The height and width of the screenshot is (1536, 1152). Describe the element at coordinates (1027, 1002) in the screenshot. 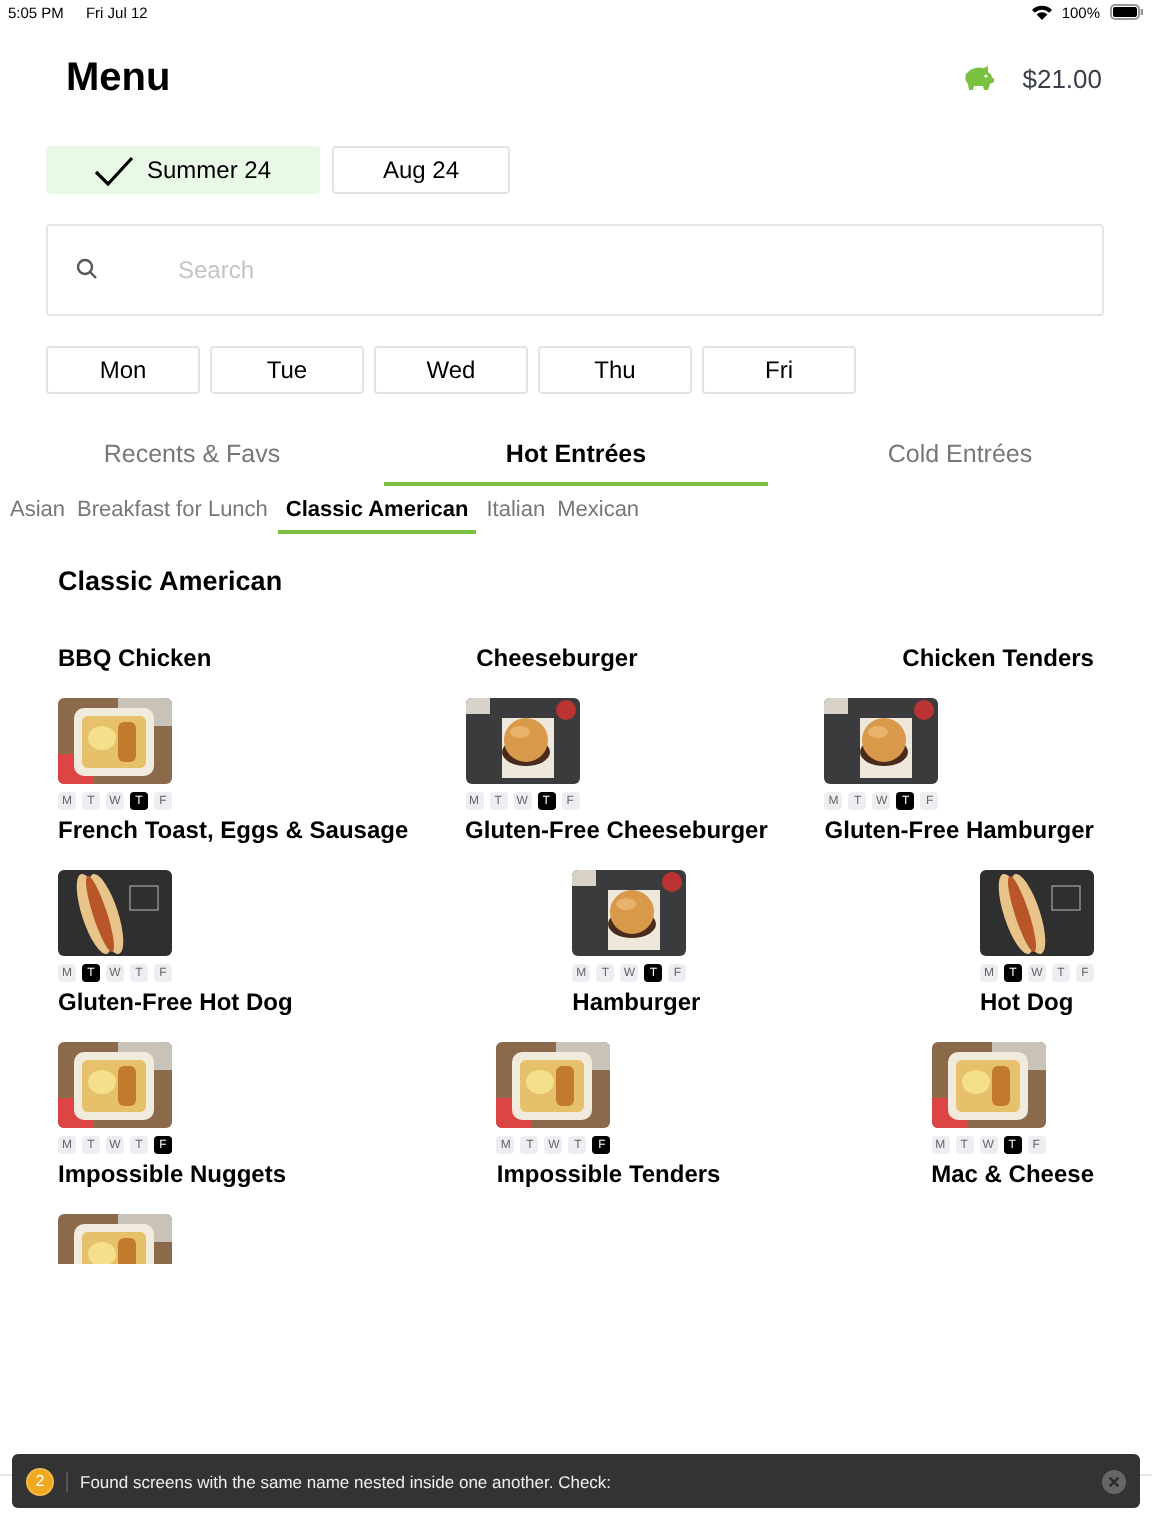

I see `menu-item-name: Hot Dog` at that location.